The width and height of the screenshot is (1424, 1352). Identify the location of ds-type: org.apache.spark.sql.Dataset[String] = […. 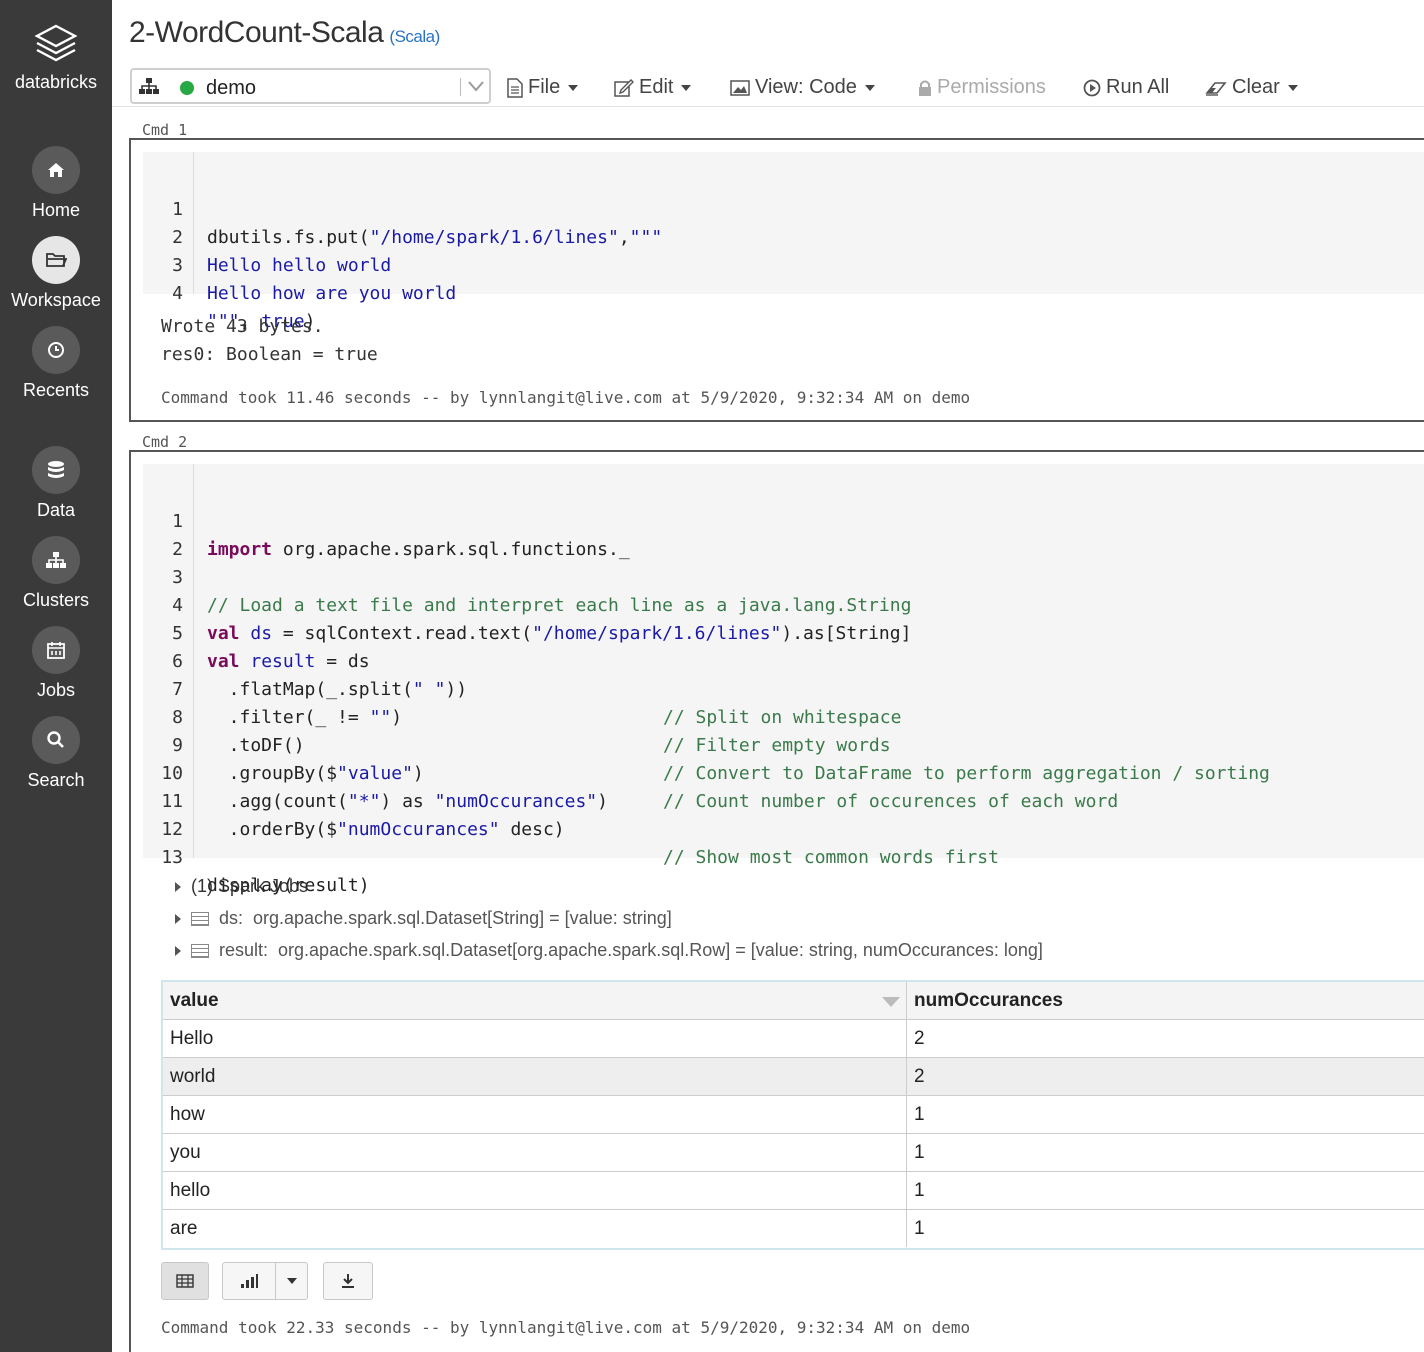
(462, 918).